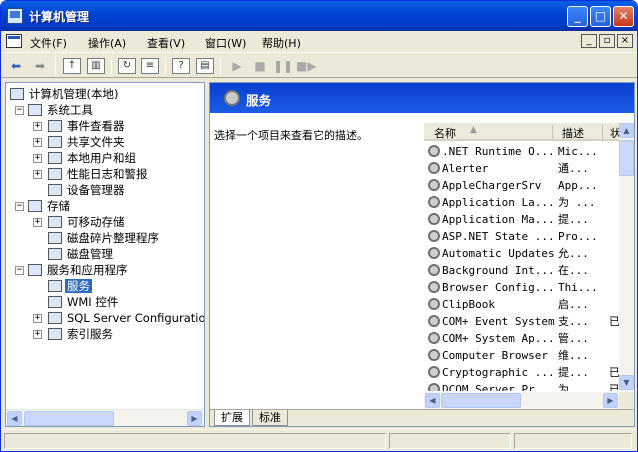  I want to click on tree-item-removable-storage: 可移动存储, so click(87, 222).